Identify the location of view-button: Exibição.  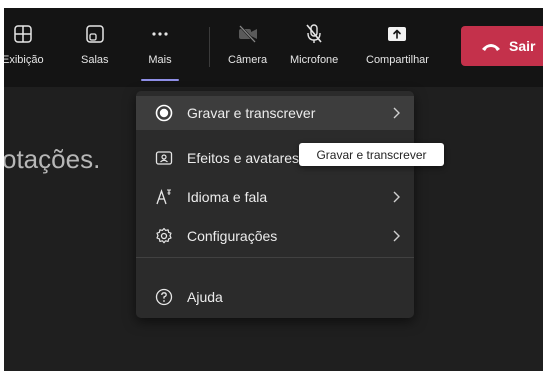
(24, 44).